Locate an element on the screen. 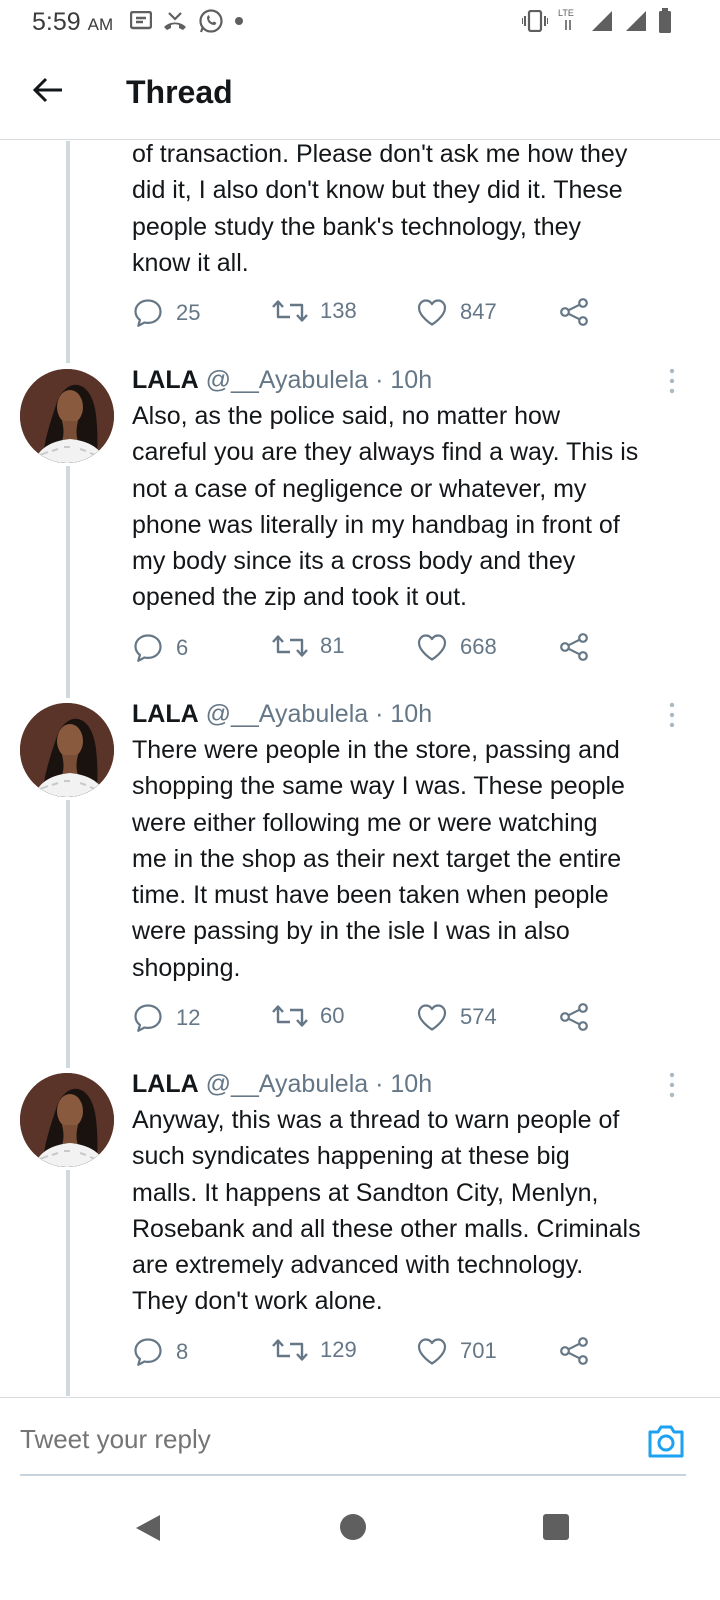  nav-back-button is located at coordinates (148, 1530).